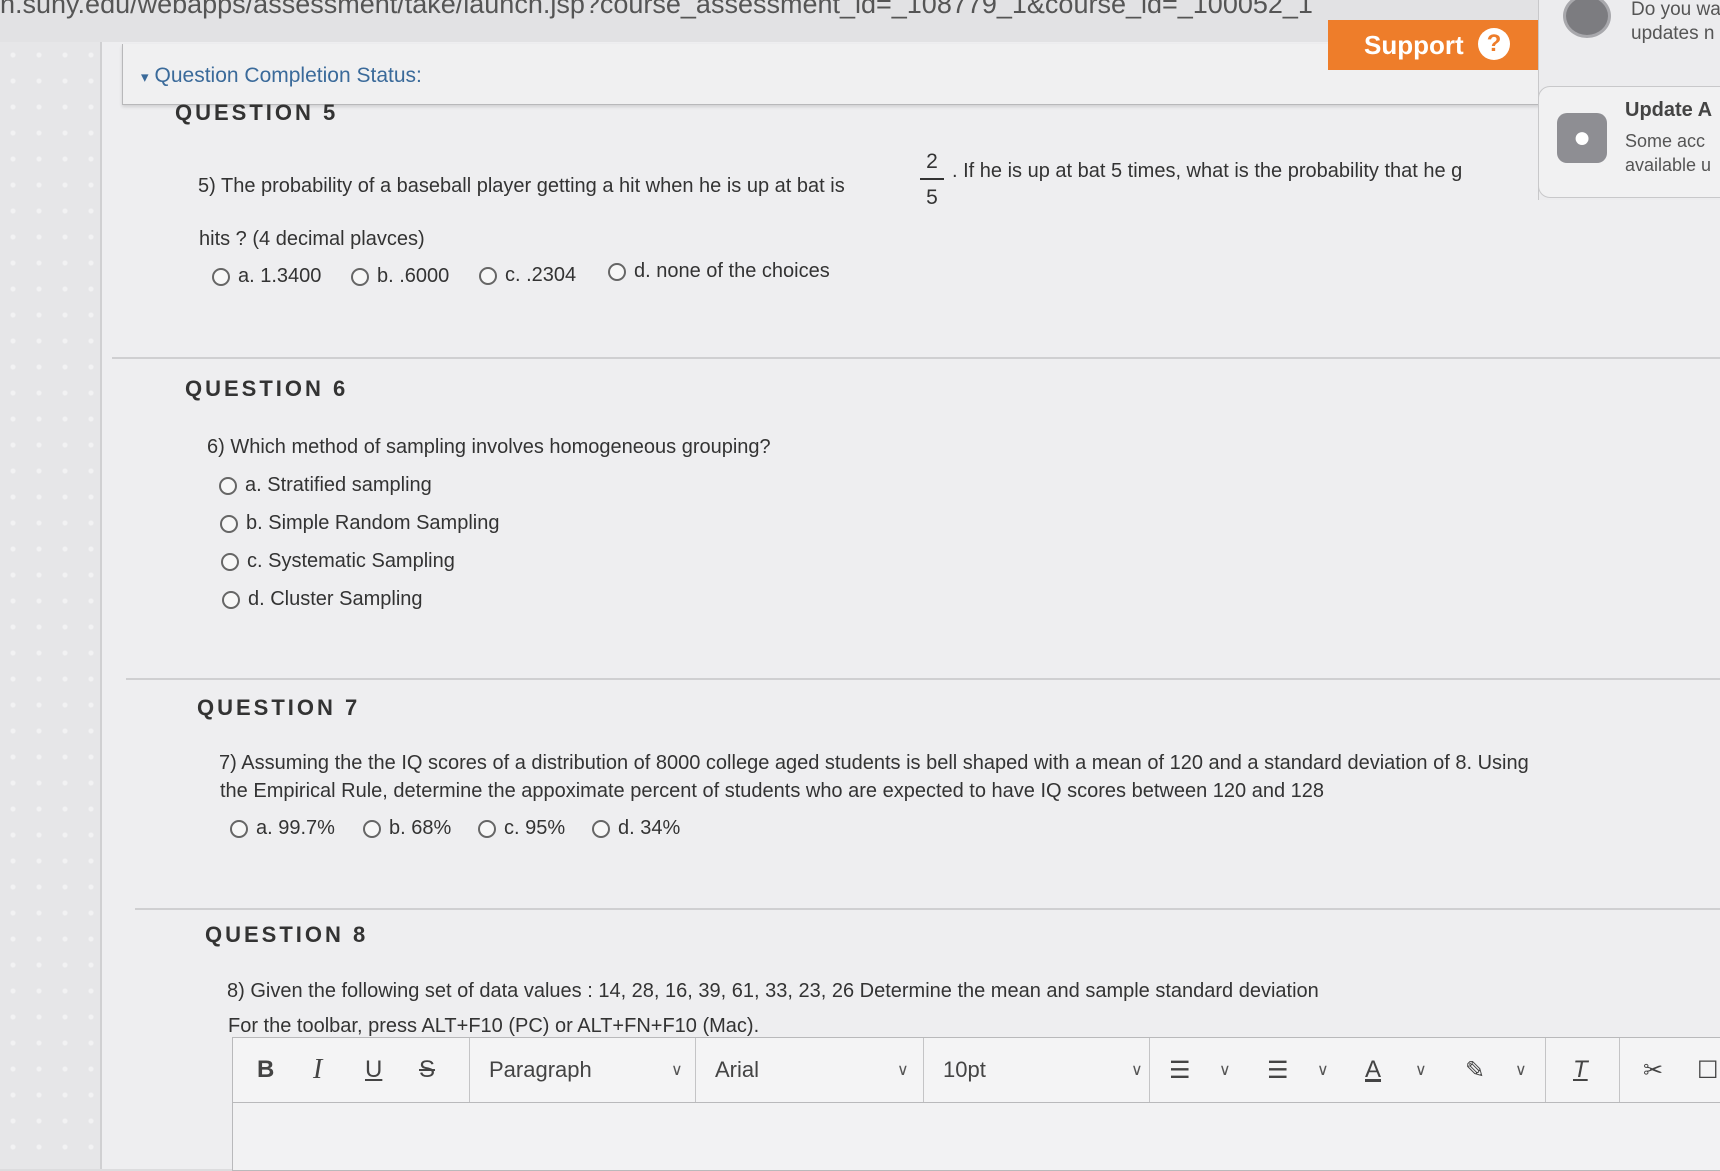 Image resolution: width=1720 pixels, height=1171 pixels. What do you see at coordinates (287, 934) in the screenshot?
I see `question-8-heading: QUESTION 8` at bounding box center [287, 934].